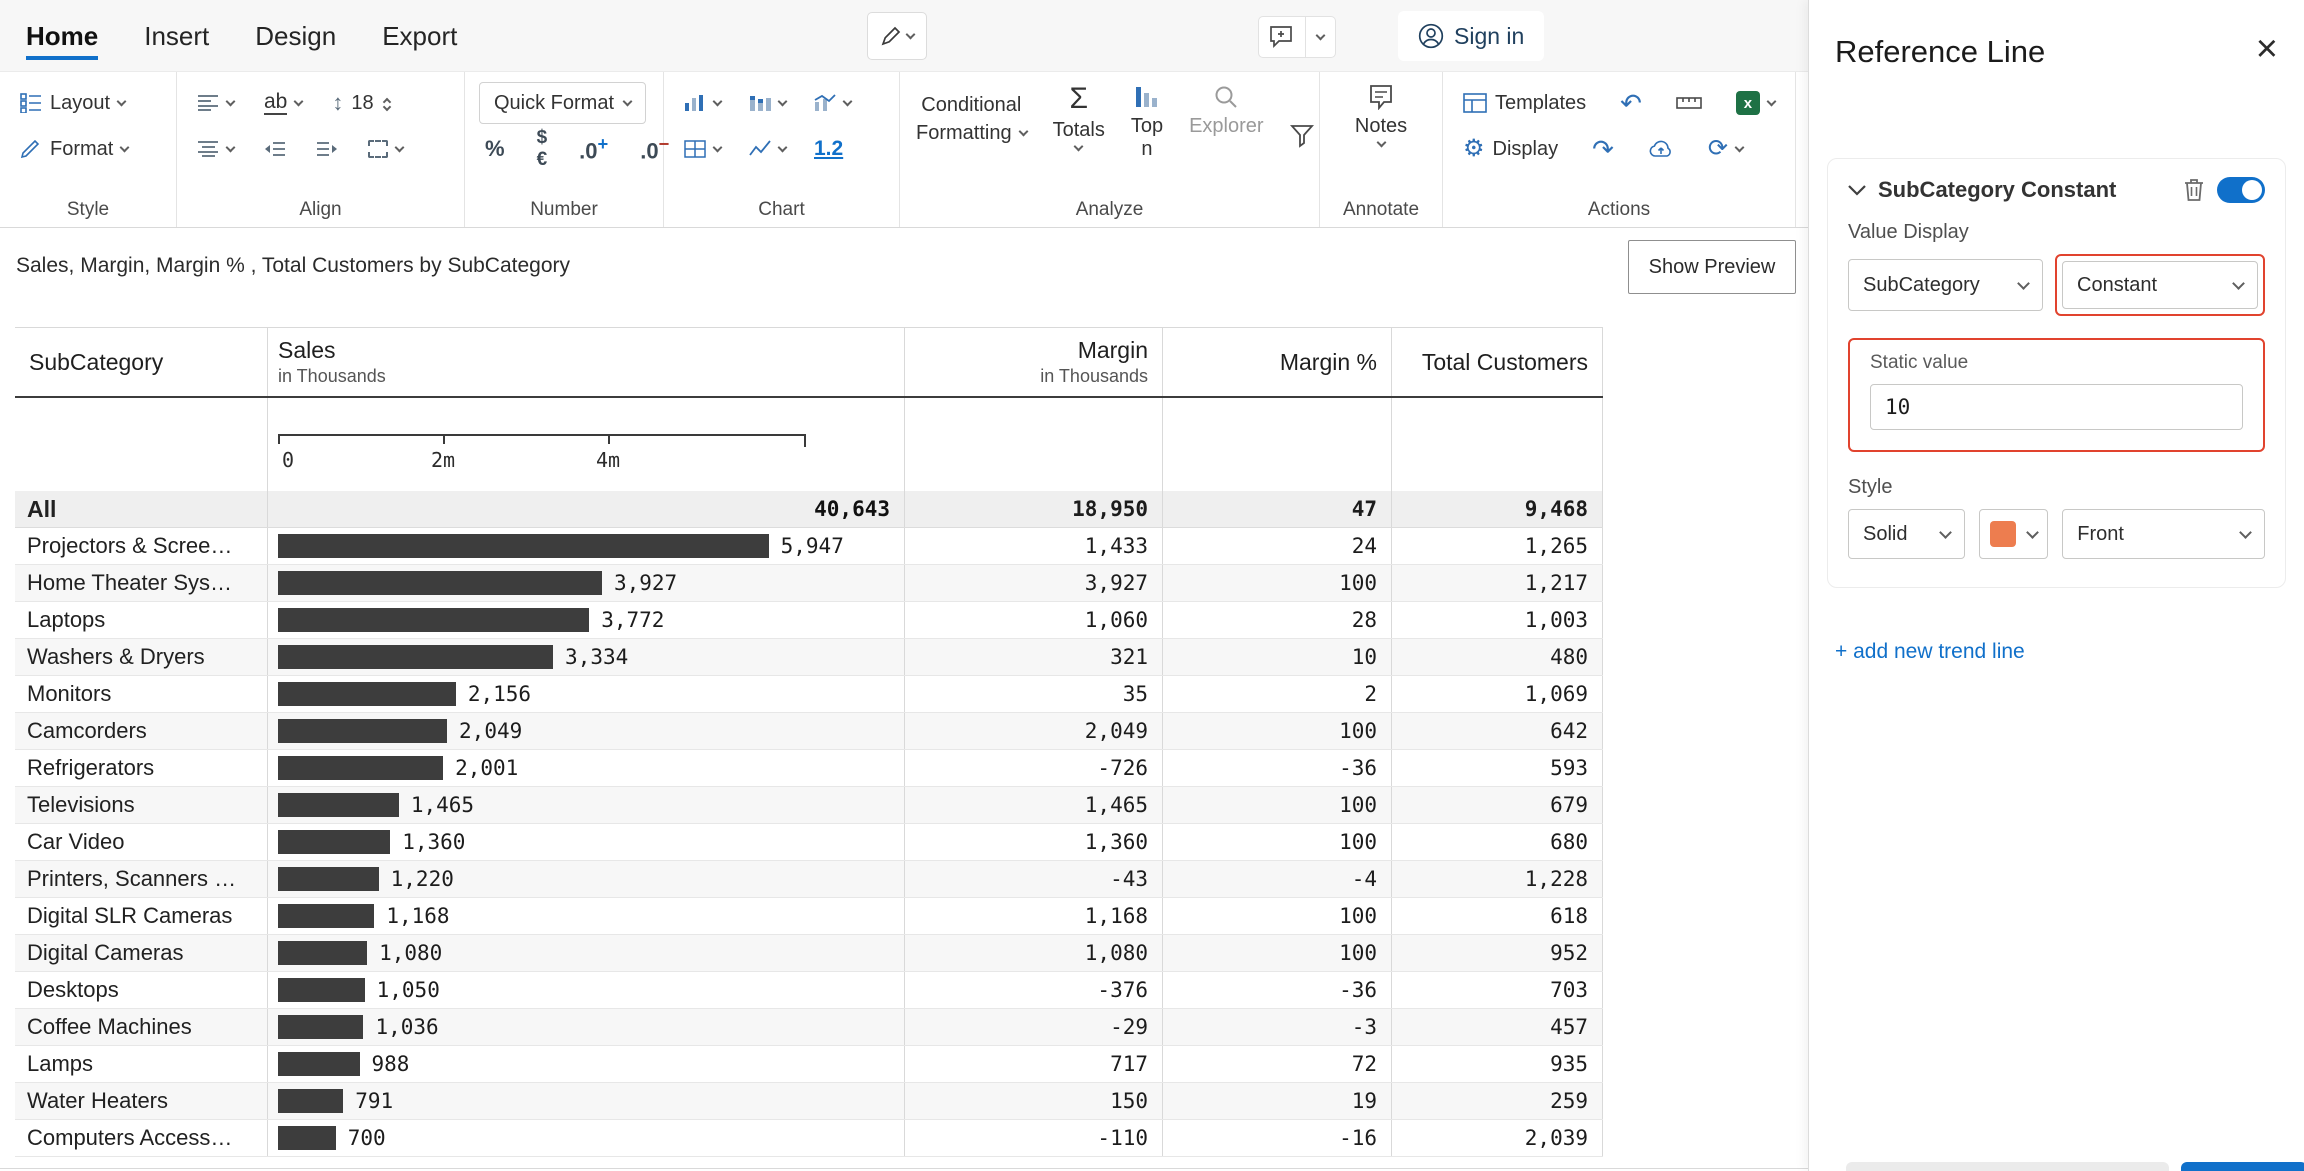 The height and width of the screenshot is (1171, 2304). I want to click on display-button: ⚙ Display, so click(1510, 149).